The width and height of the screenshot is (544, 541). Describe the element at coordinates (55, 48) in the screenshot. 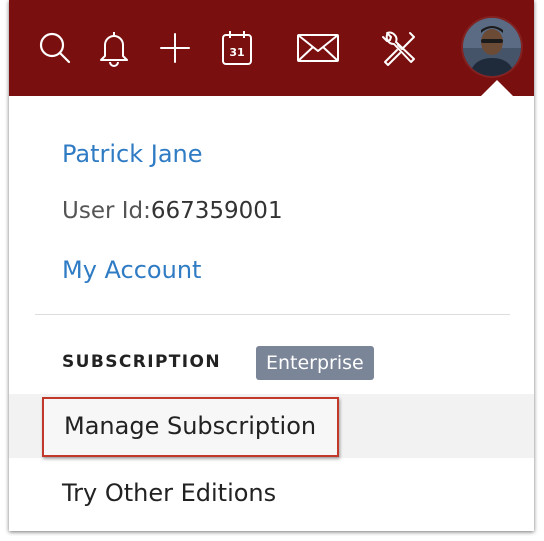

I see `search-icon` at that location.